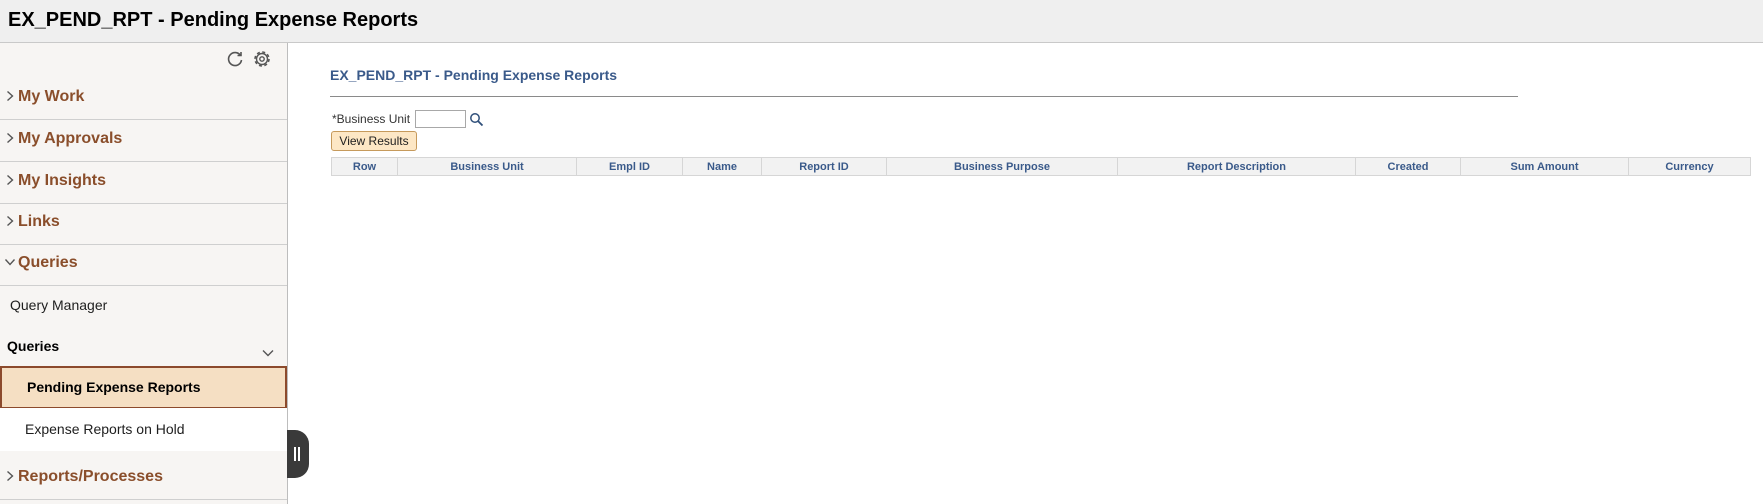 The width and height of the screenshot is (1763, 504). I want to click on query-manager-link: Query Manager, so click(58, 305).